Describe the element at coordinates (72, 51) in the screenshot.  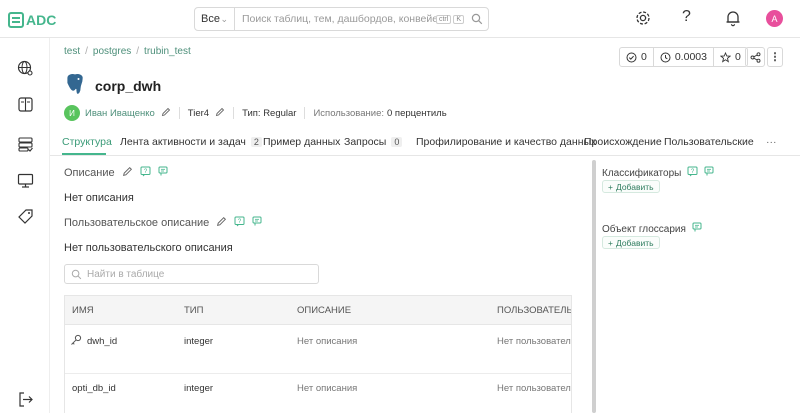
I see `breadcrumb-item-service: test` at that location.